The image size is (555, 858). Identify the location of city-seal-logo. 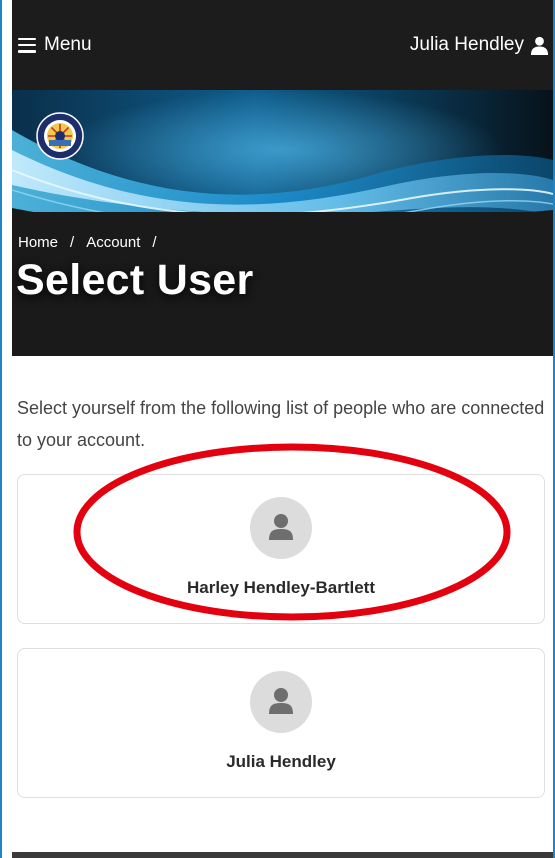
(60, 136).